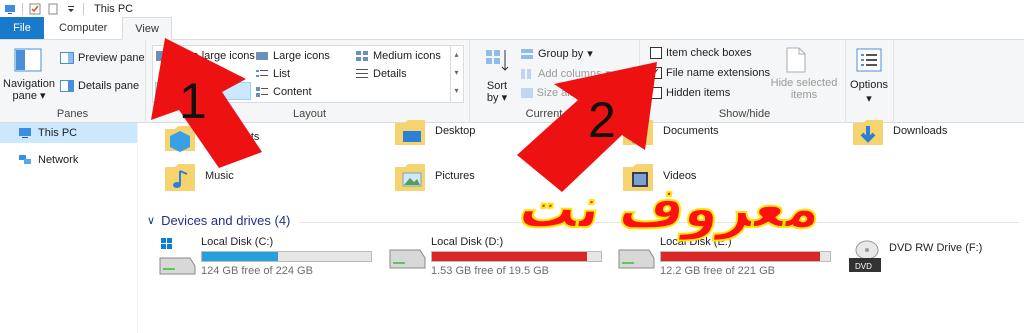  What do you see at coordinates (67, 86) in the screenshot?
I see `details-pane-icon` at bounding box center [67, 86].